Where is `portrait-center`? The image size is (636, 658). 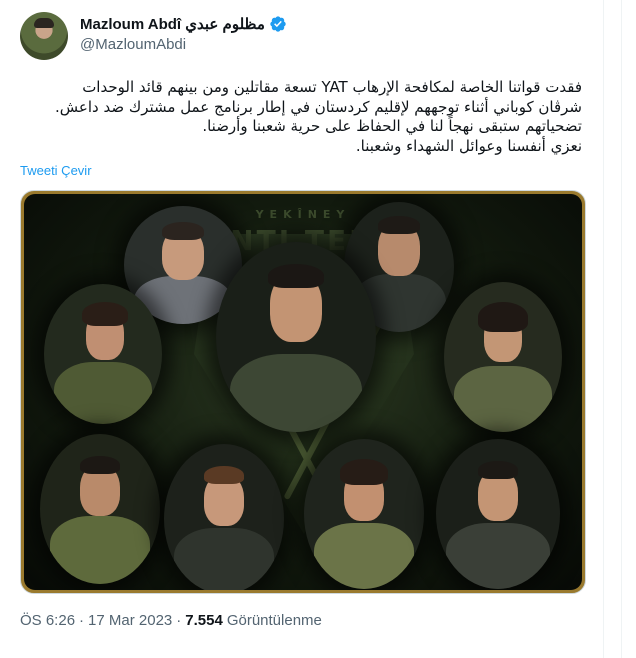 portrait-center is located at coordinates (296, 337).